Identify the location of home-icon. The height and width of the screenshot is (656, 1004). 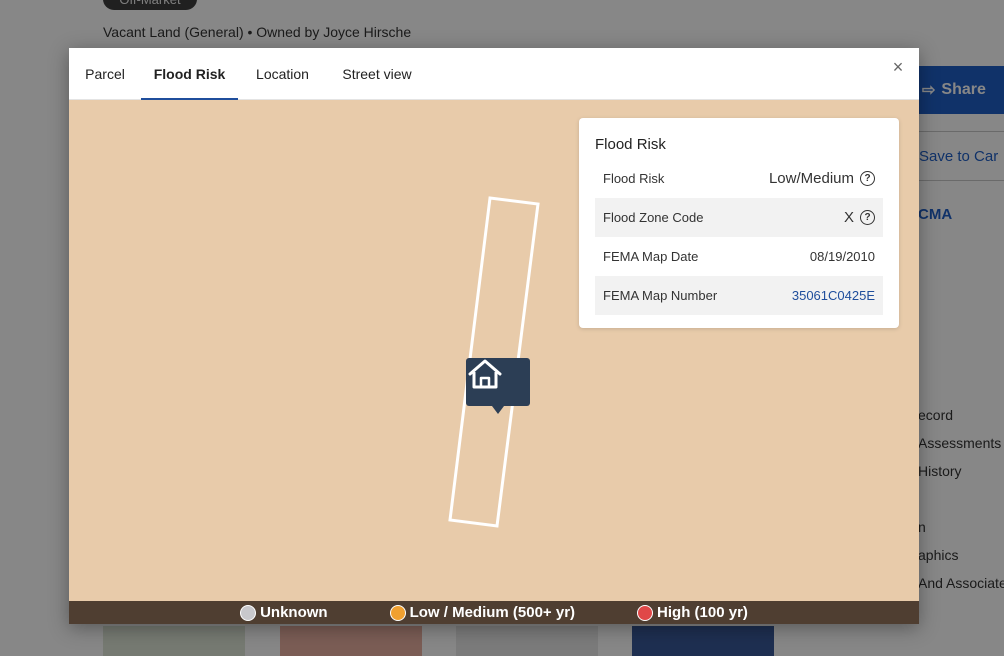
(485, 374).